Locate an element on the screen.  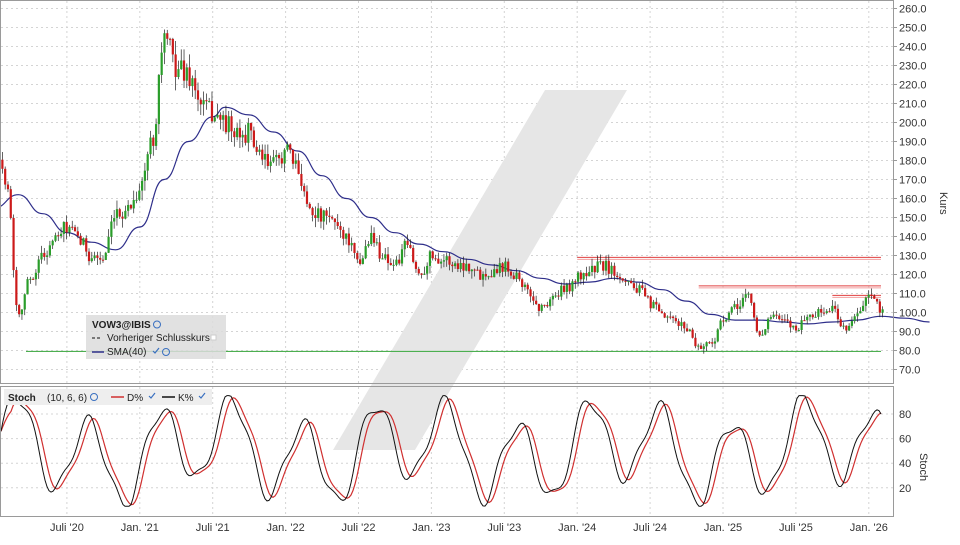
price-tick-label: 160.0 is located at coordinates (913, 200).